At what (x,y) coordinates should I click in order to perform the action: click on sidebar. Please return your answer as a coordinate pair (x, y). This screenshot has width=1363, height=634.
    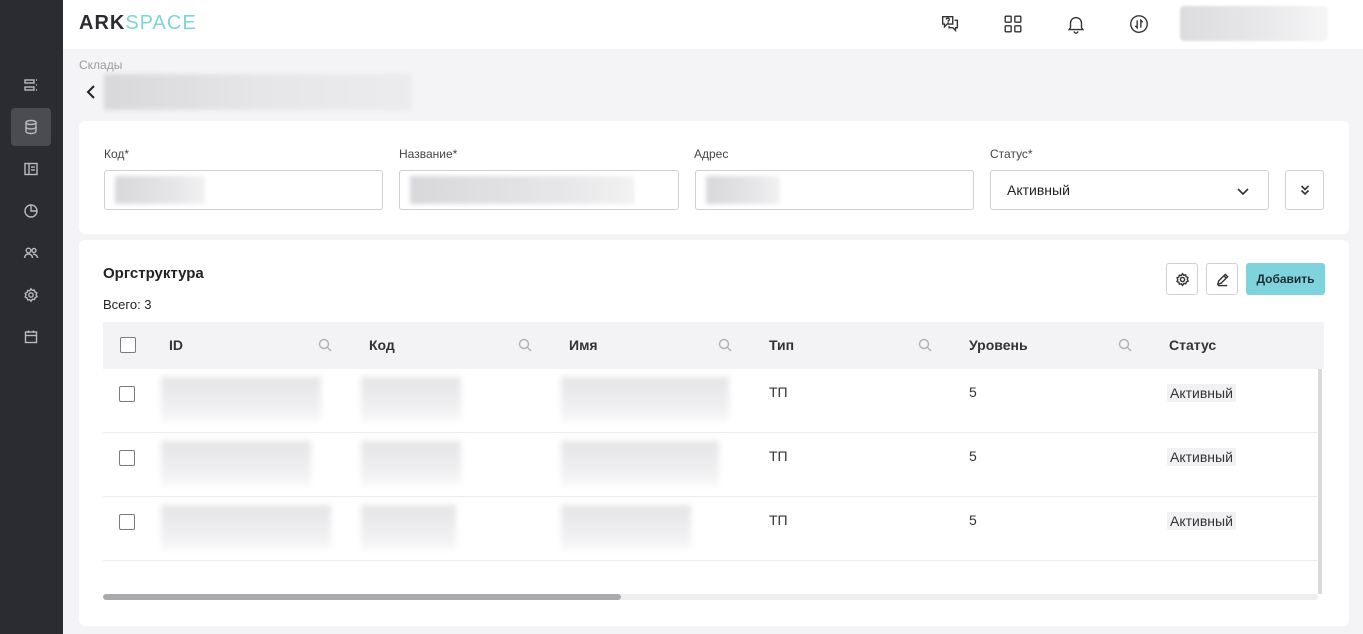
    Looking at the image, I should click on (31, 317).